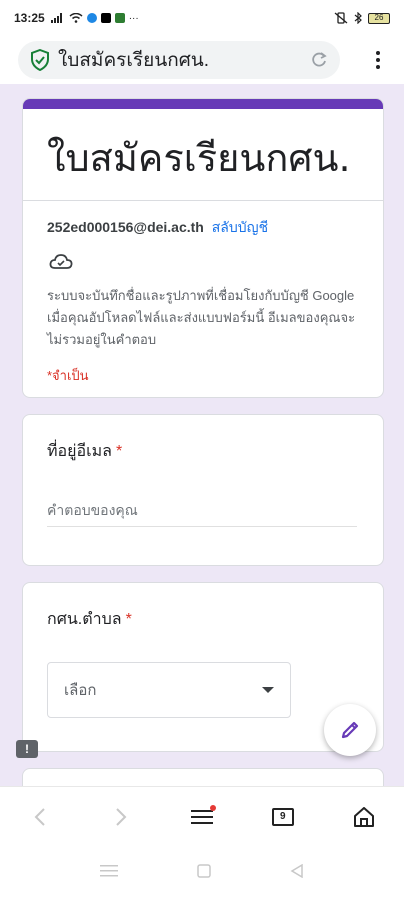  I want to click on tiktok-notification-icon, so click(105, 18).